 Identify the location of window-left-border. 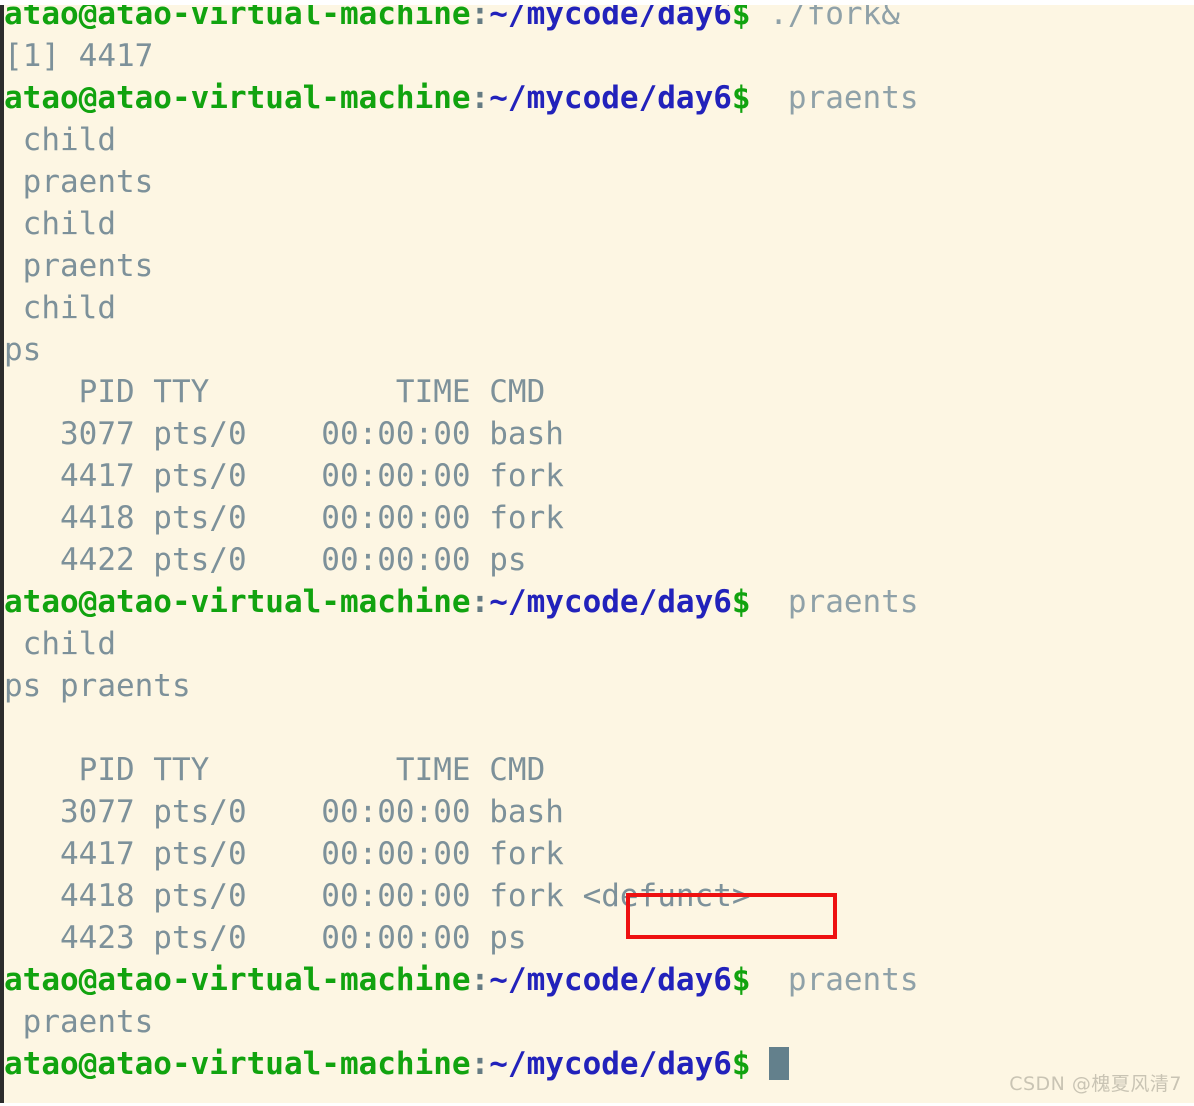
(2, 553).